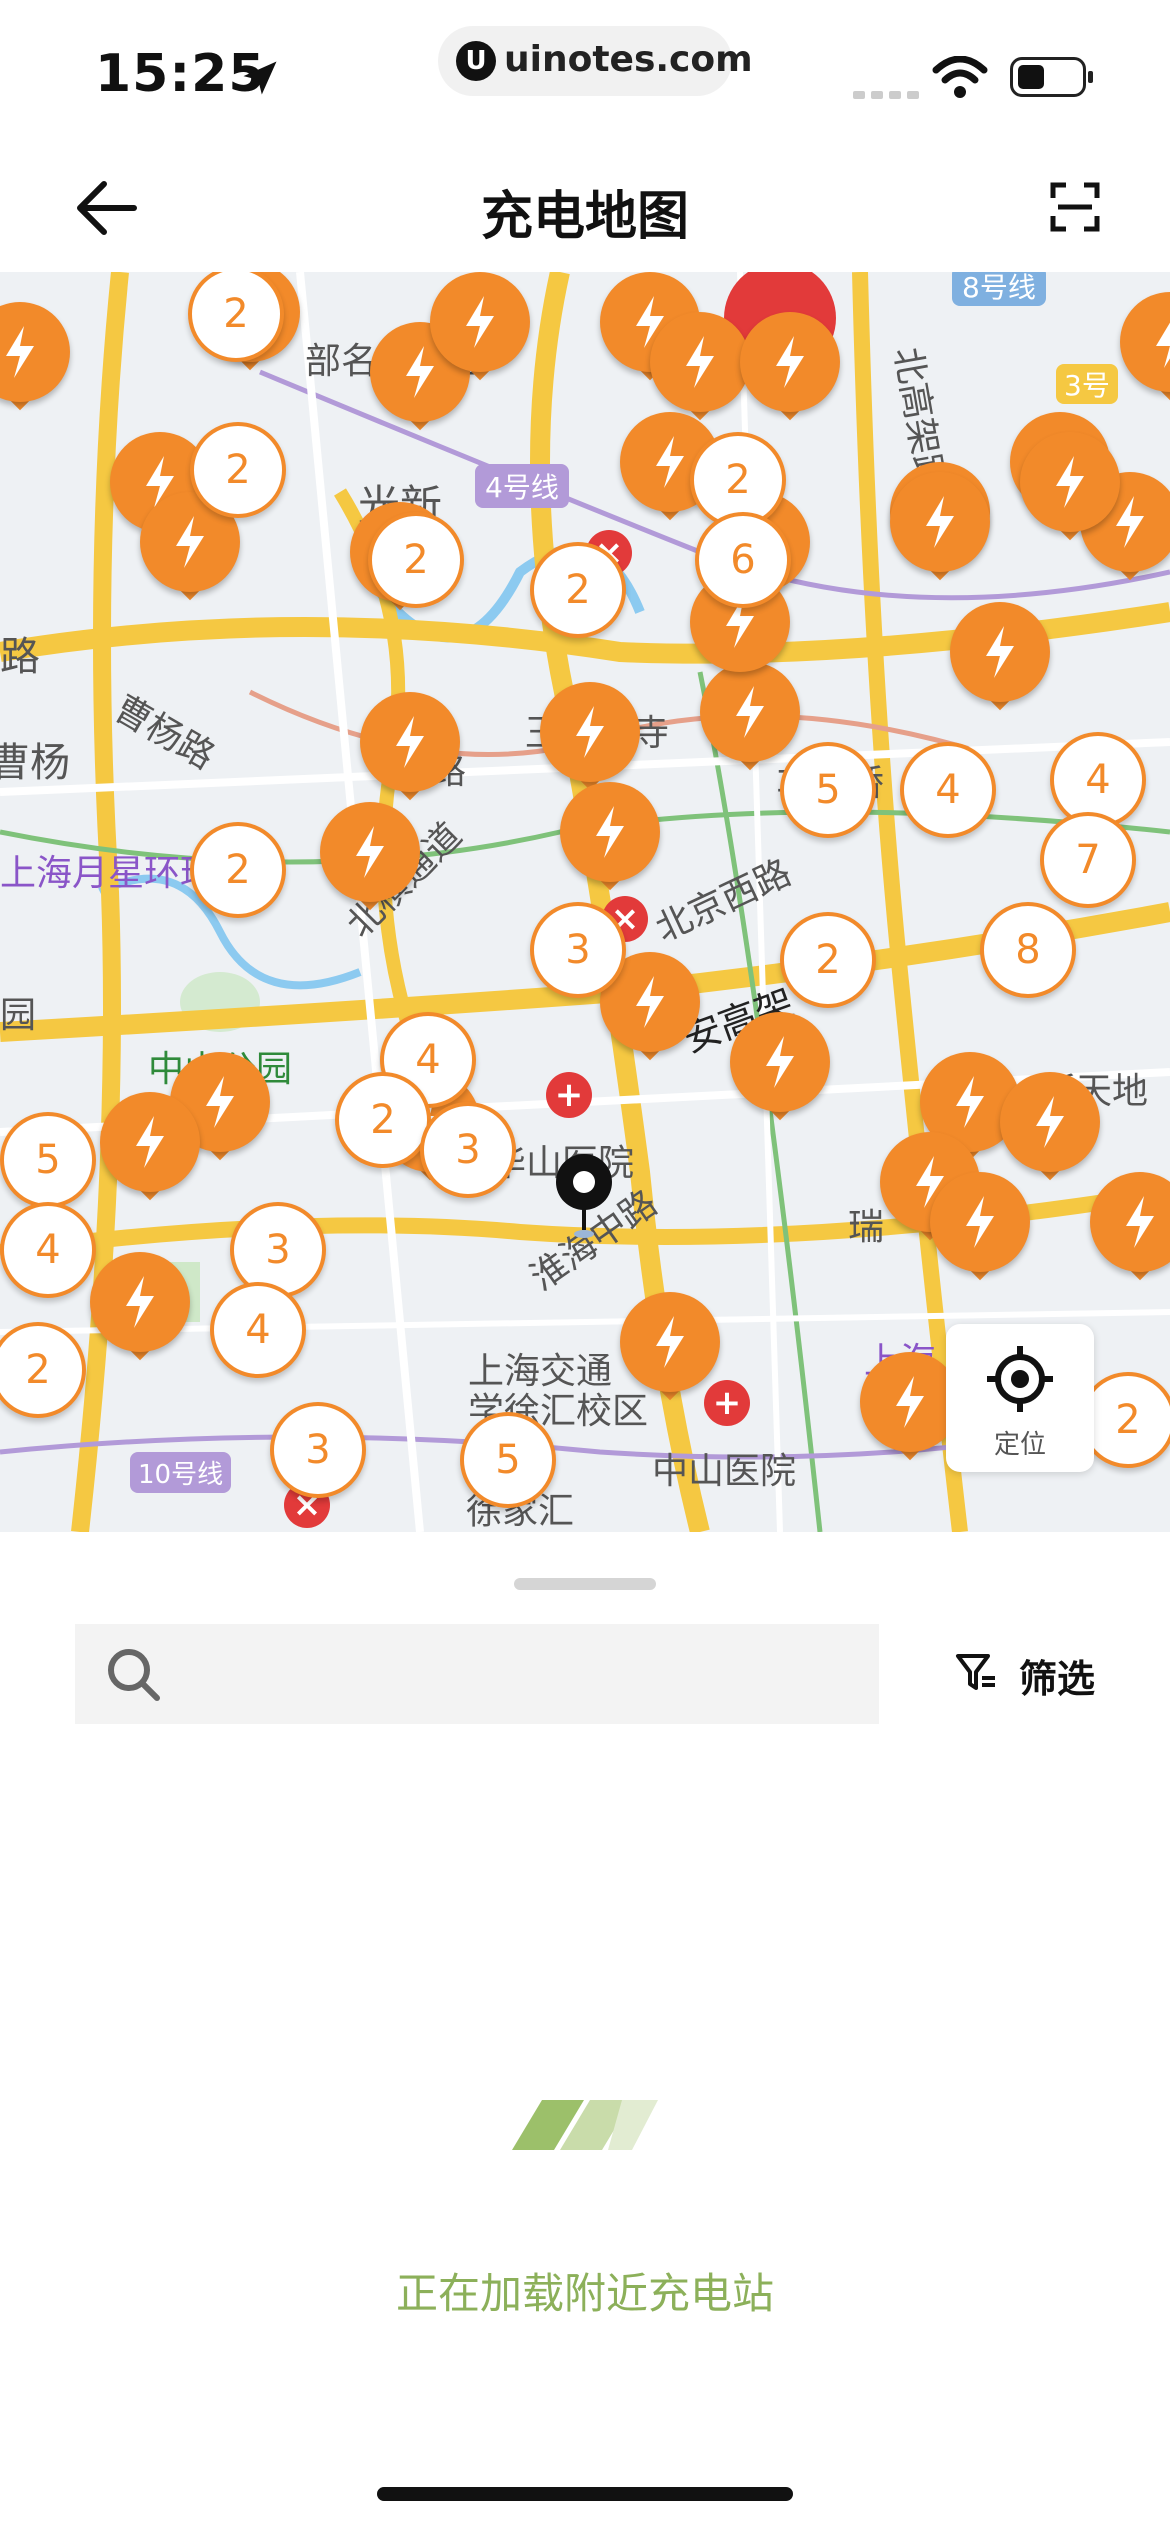 The width and height of the screenshot is (1170, 2532). I want to click on battery-icon, so click(1051, 77).